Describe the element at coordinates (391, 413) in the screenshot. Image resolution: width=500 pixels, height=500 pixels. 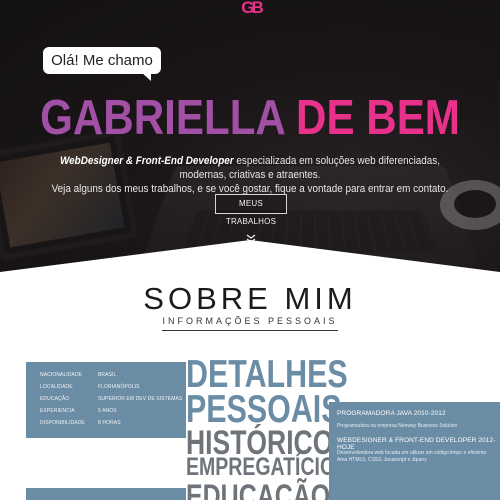
I see `job-title: PROGRAMADORA JAVA 2010-2012` at that location.